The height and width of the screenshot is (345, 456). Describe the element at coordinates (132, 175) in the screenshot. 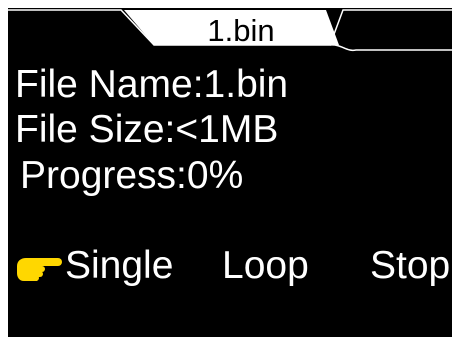

I see `progress-label: Progress:0%` at that location.